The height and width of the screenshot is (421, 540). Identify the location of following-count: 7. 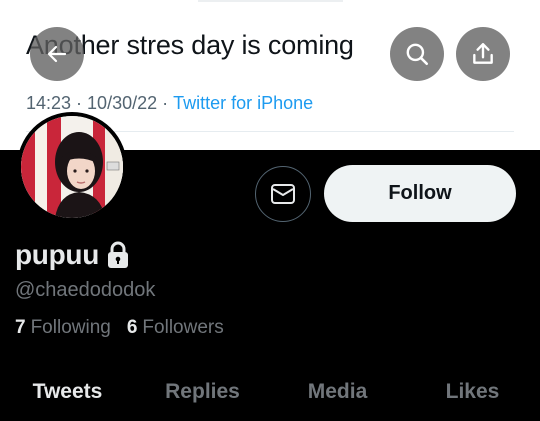
(20, 327).